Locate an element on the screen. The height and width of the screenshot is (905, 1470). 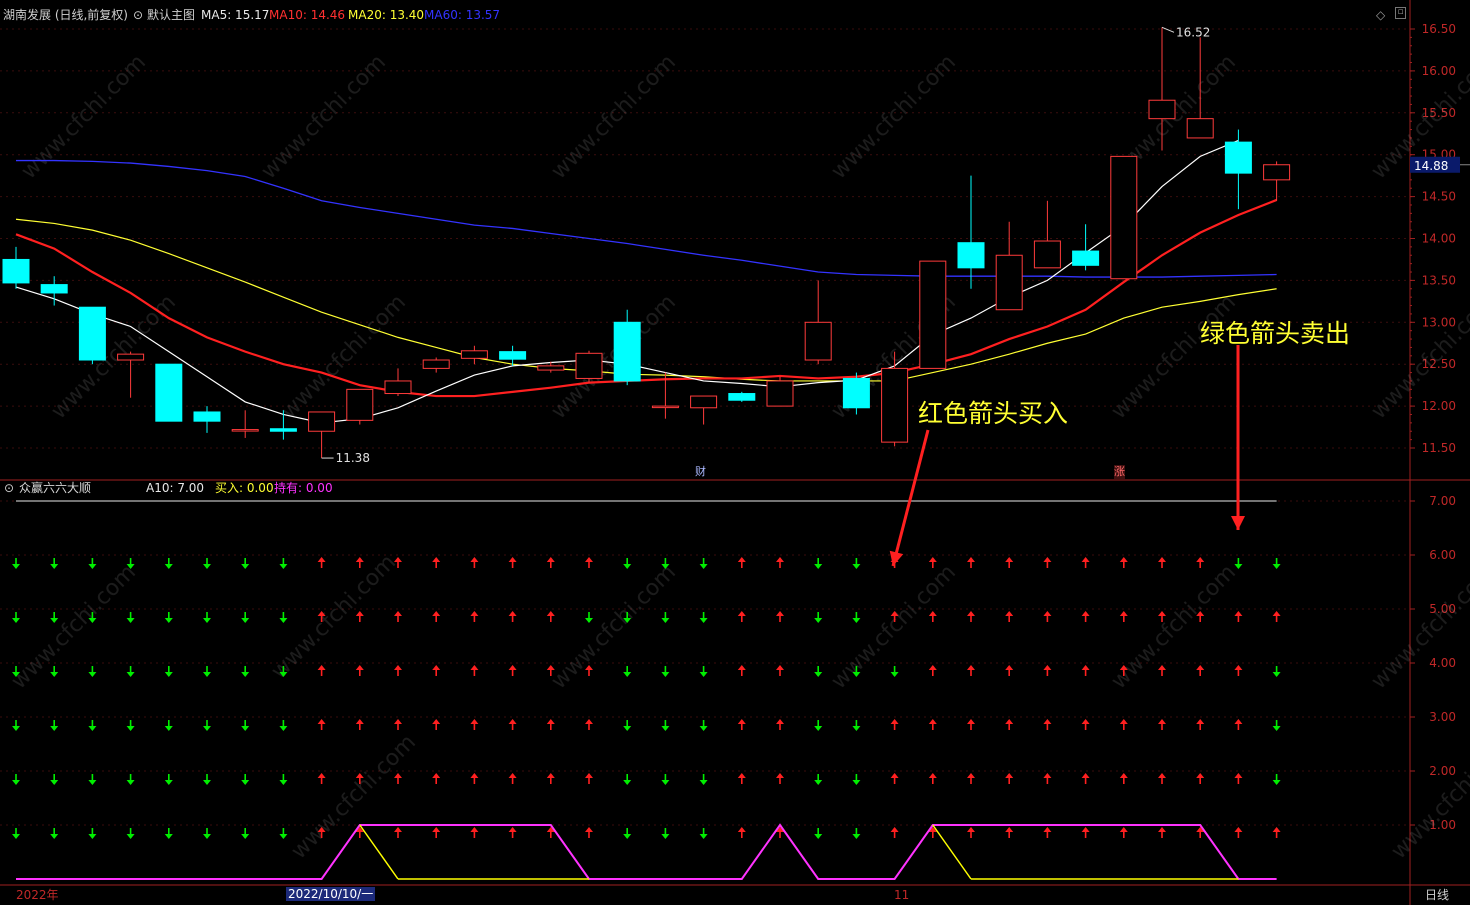
buy-annotation: 红色箭头买入 is located at coordinates (993, 413).